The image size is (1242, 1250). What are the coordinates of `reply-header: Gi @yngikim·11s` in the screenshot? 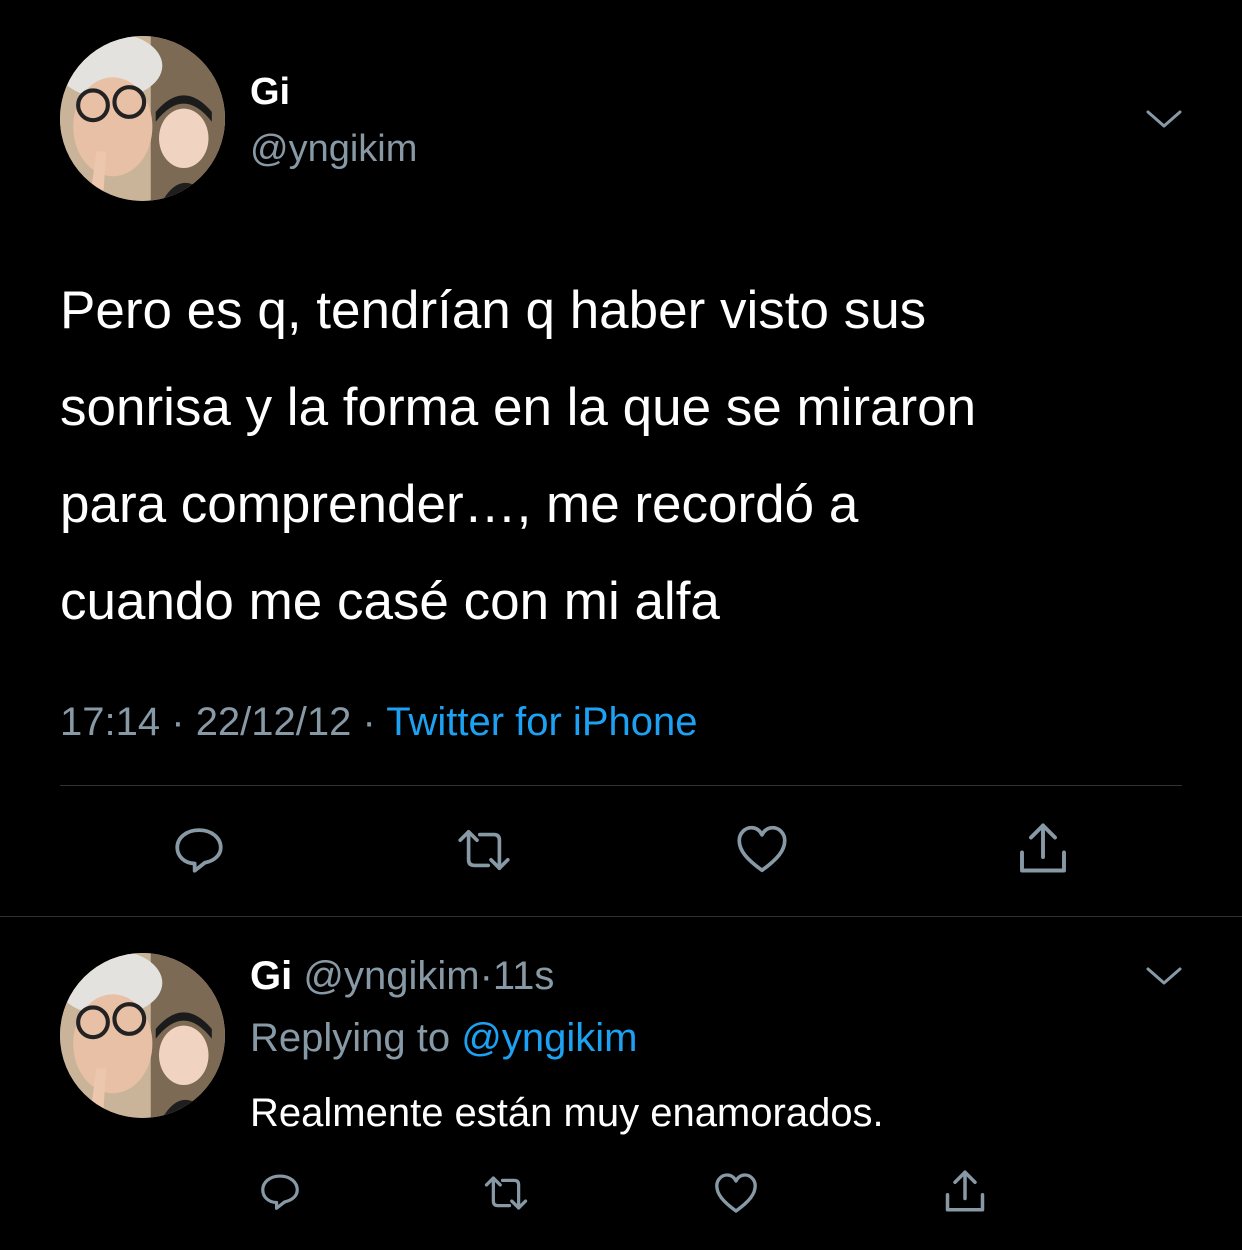 It's located at (402, 976).